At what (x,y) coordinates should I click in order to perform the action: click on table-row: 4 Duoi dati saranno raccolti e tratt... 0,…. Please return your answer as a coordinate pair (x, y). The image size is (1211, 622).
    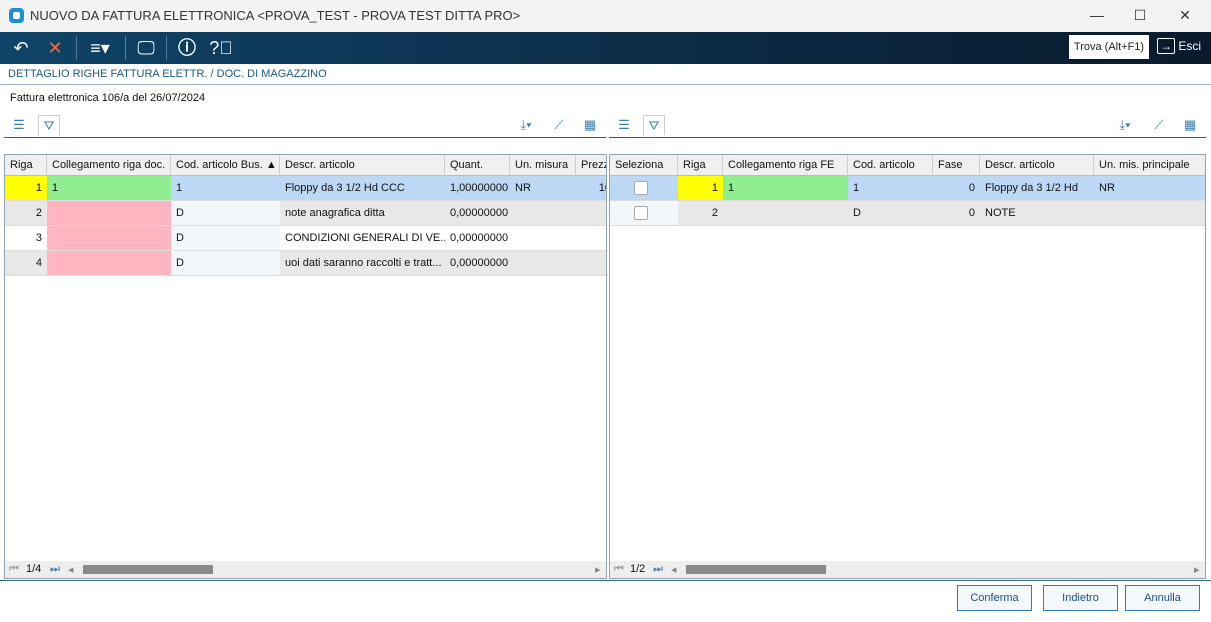
    Looking at the image, I should click on (305, 263).